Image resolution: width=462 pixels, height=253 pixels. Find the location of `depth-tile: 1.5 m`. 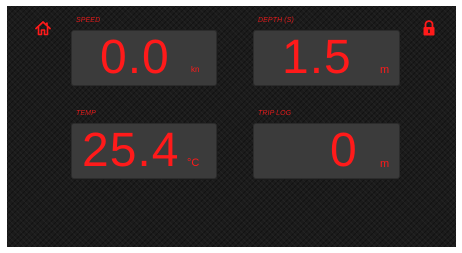

depth-tile: 1.5 m is located at coordinates (326, 58).